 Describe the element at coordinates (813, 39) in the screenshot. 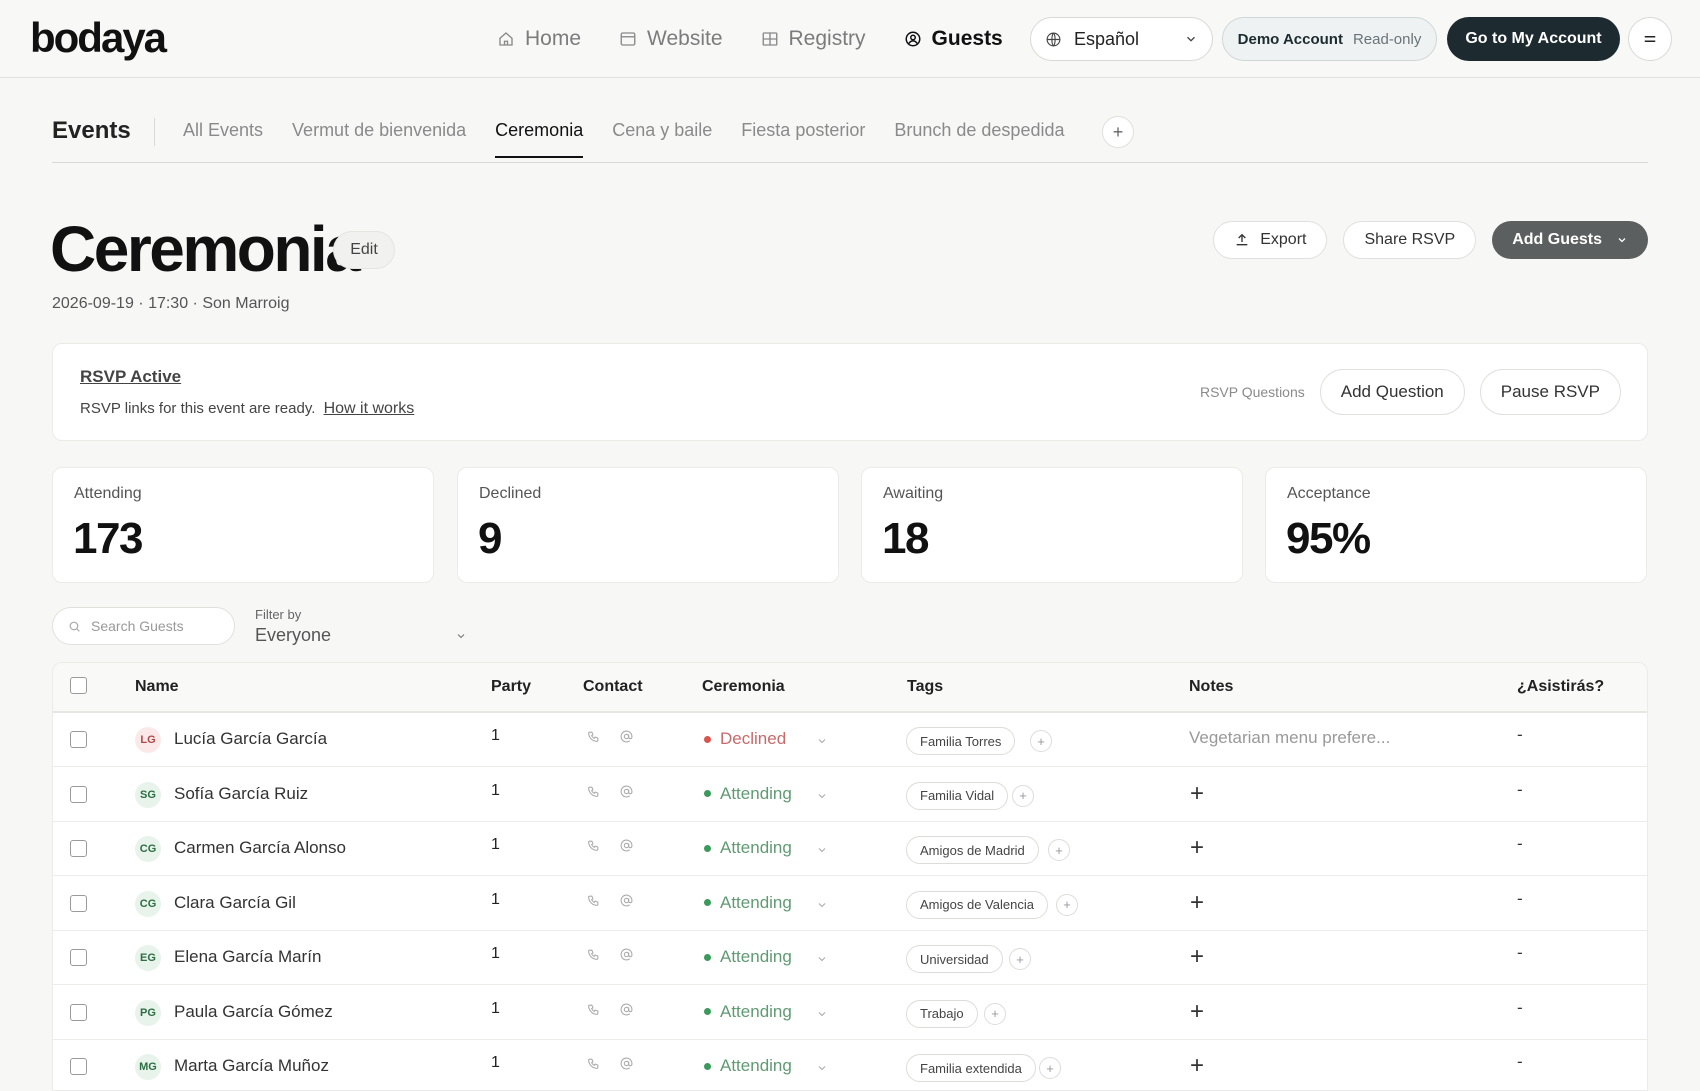

I see `nav-registry: Registry` at that location.